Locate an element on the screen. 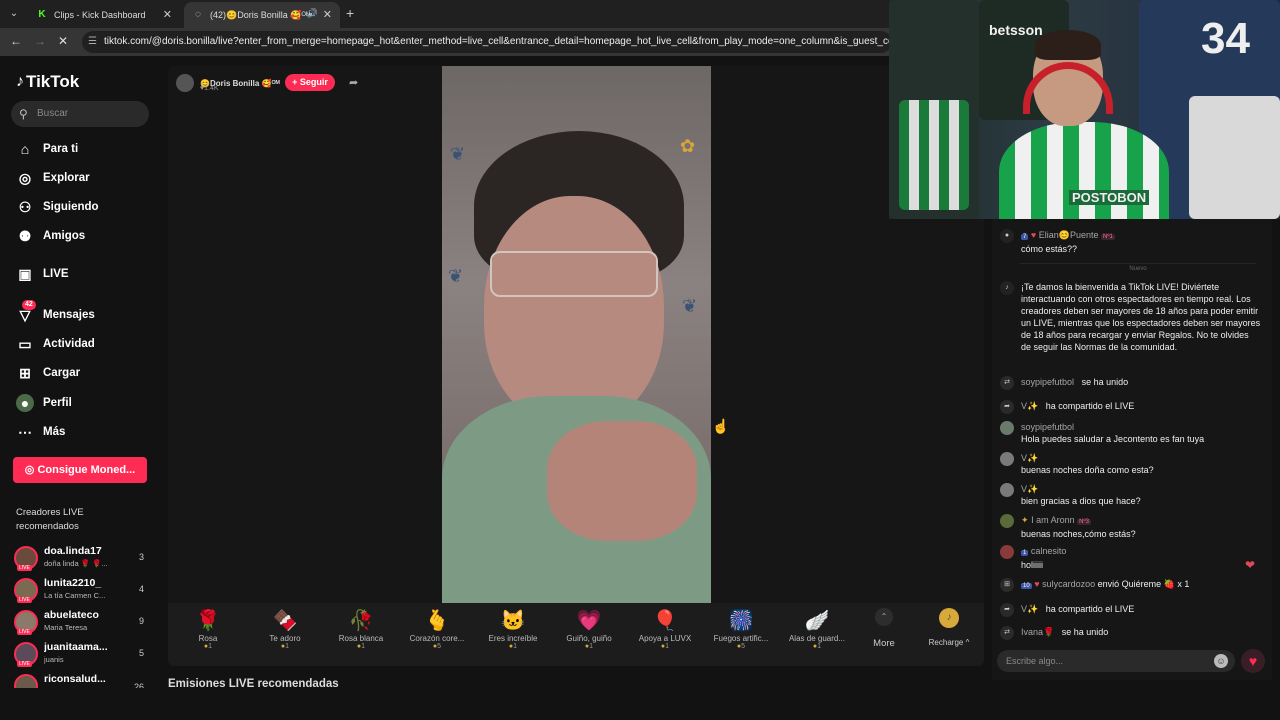 The image size is (1280, 720). like-heart-button: ♥ is located at coordinates (1253, 661).